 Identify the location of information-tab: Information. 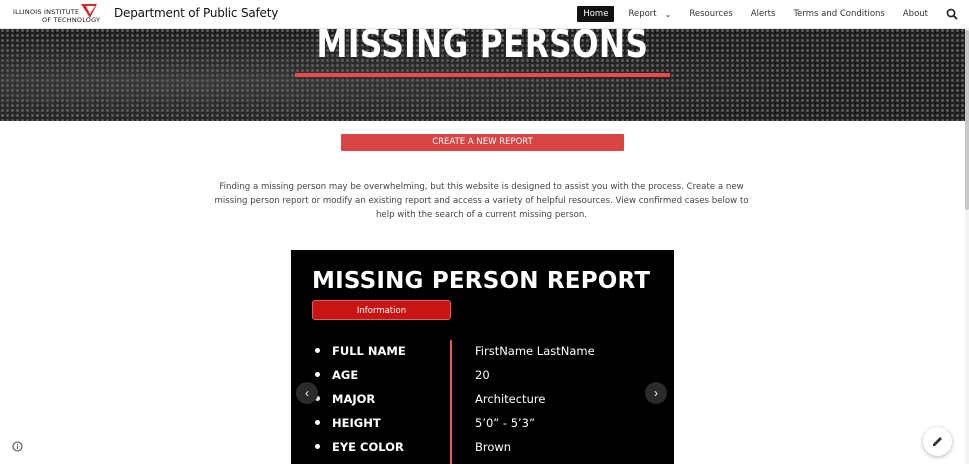
(381, 310).